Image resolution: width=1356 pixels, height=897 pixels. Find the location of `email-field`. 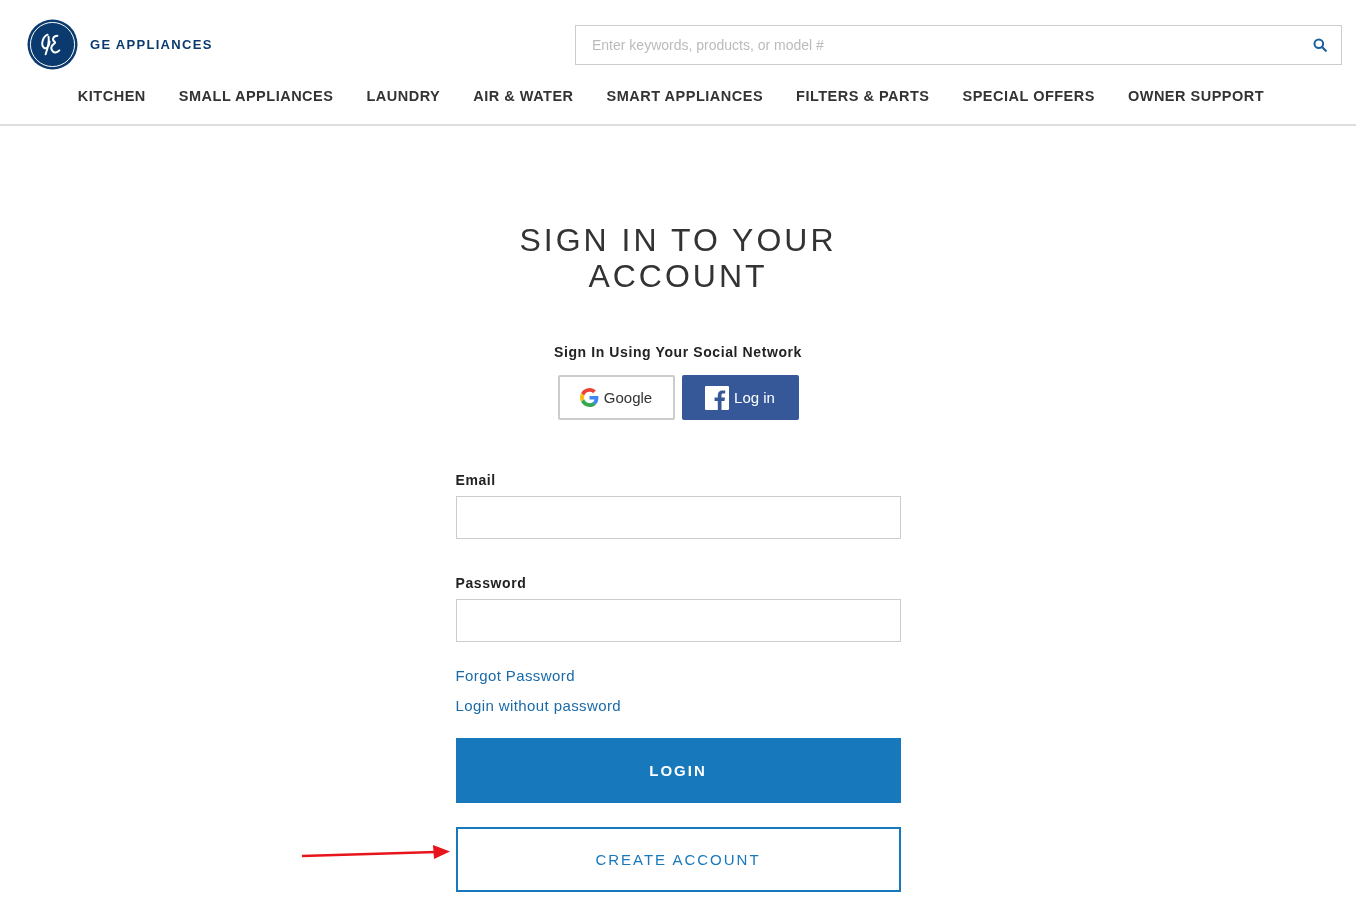

email-field is located at coordinates (678, 517).